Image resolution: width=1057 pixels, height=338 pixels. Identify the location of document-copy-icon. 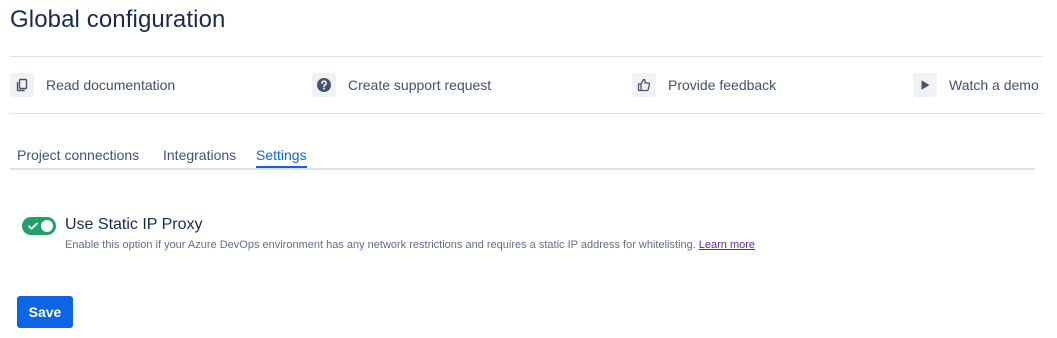
(22, 85).